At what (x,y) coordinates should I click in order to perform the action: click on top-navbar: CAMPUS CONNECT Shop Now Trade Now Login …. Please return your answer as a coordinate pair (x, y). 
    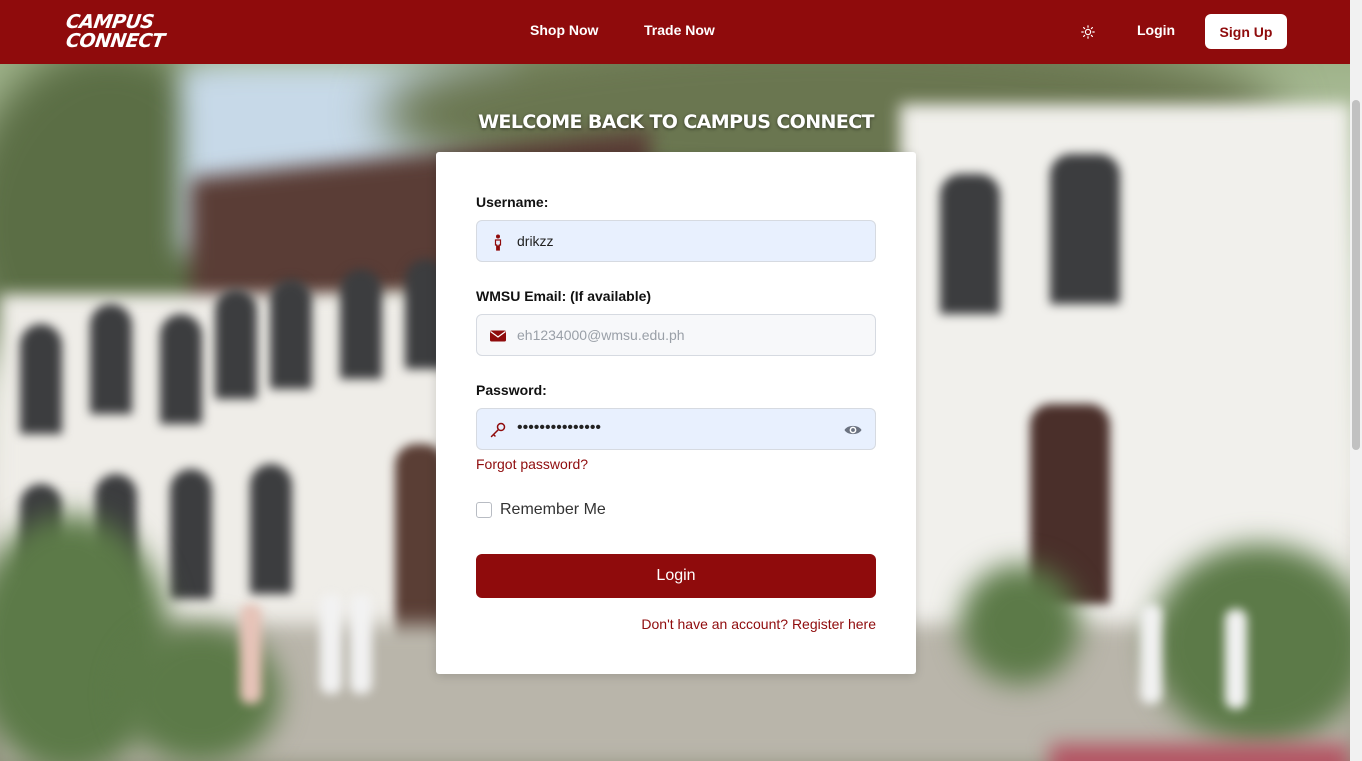
    Looking at the image, I should click on (675, 32).